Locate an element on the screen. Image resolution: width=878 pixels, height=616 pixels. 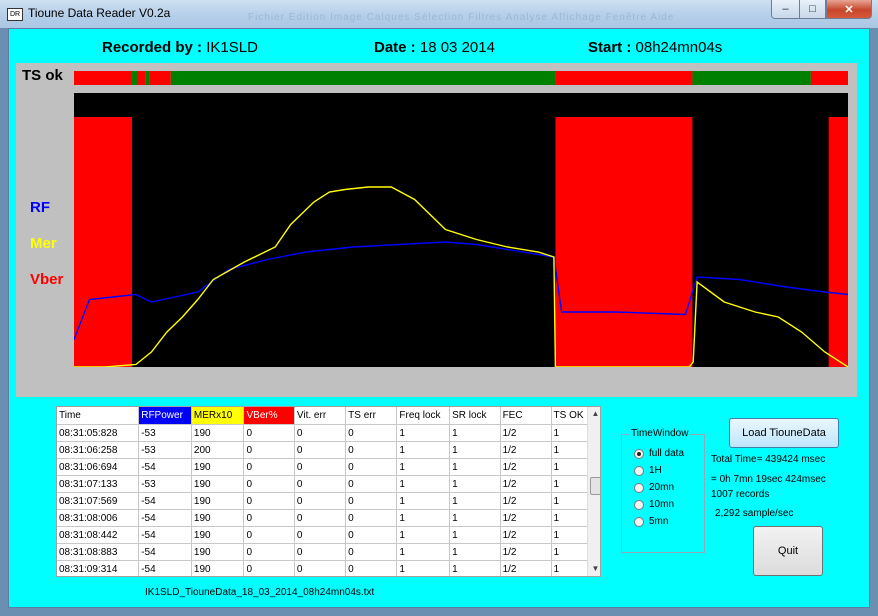
table-row: 08:31:06:258 -53 200 0 0 0 1 1 1/2 1 is located at coordinates (328, 450).